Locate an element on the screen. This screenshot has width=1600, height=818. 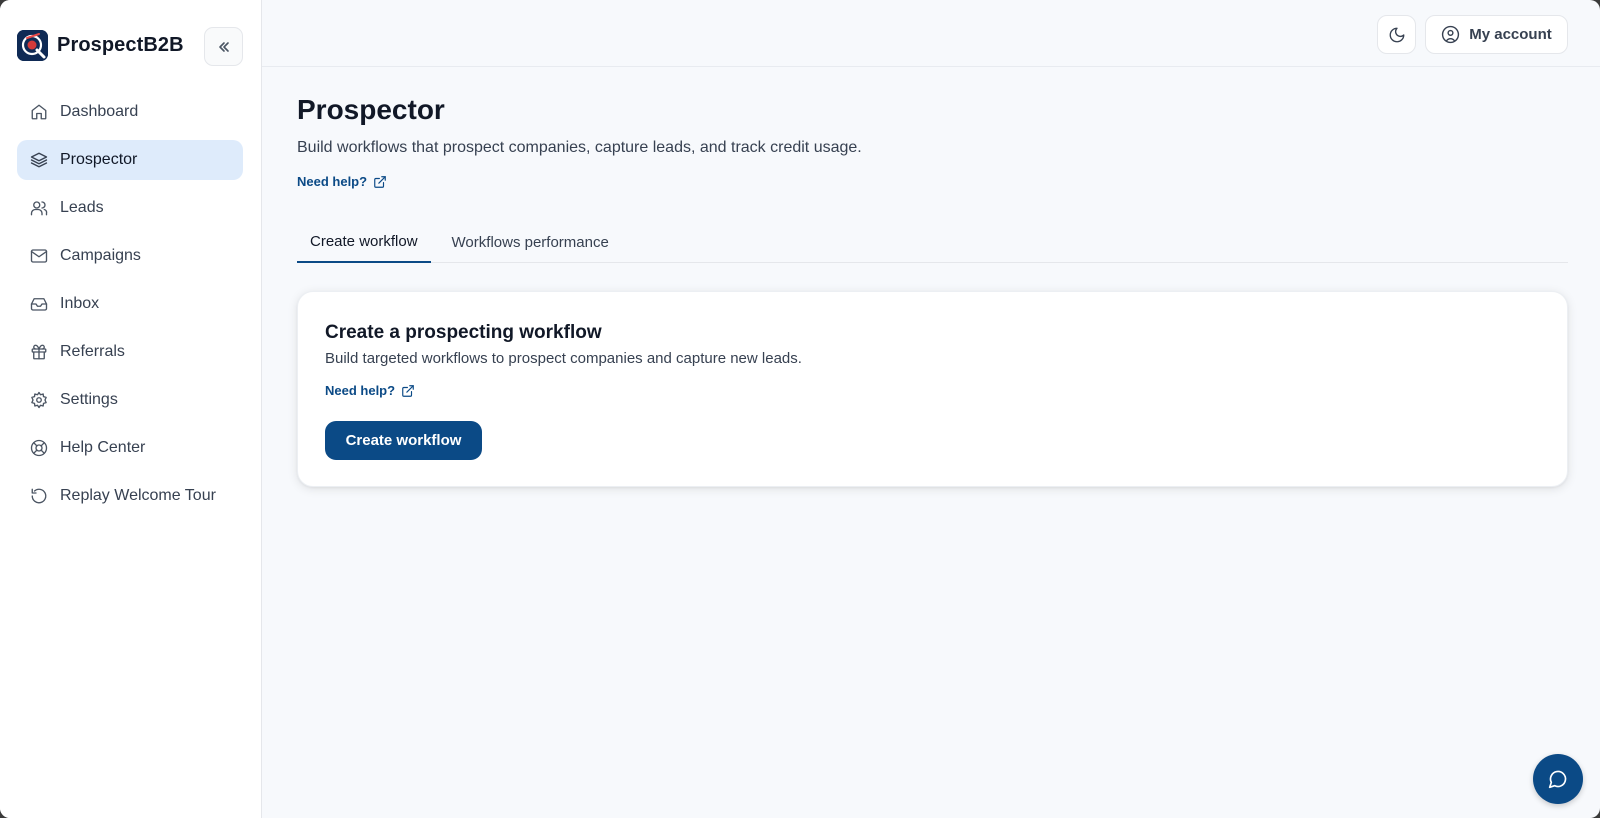
sidebar-item-label: Prospector is located at coordinates (99, 159).